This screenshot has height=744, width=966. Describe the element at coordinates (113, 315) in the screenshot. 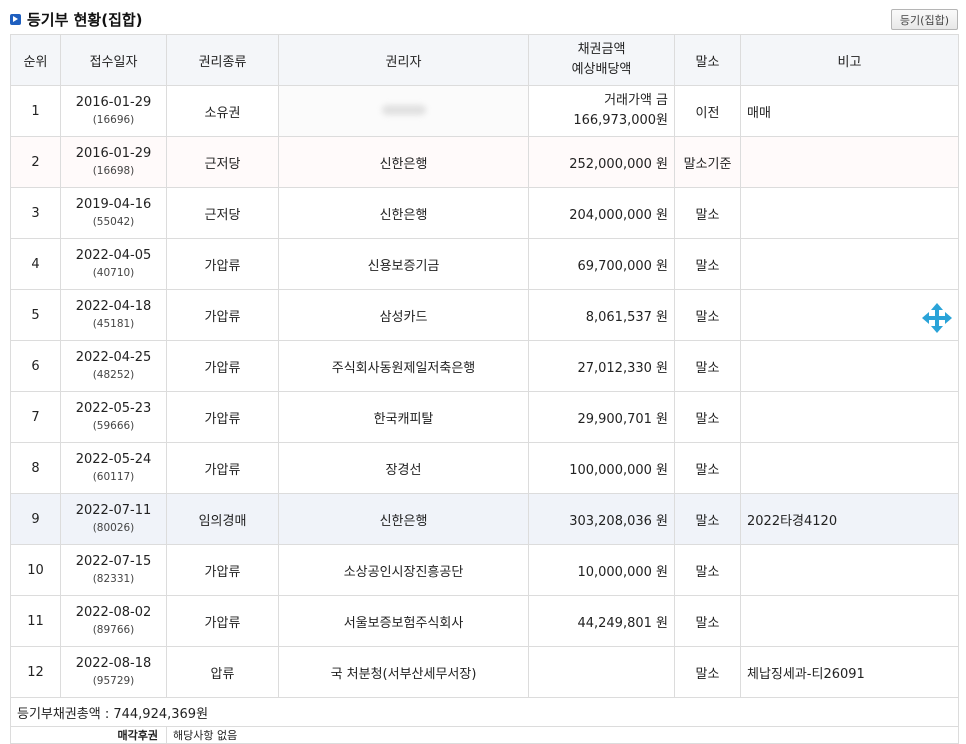

I see `date-cell: 2022-04-18 (45181)` at that location.